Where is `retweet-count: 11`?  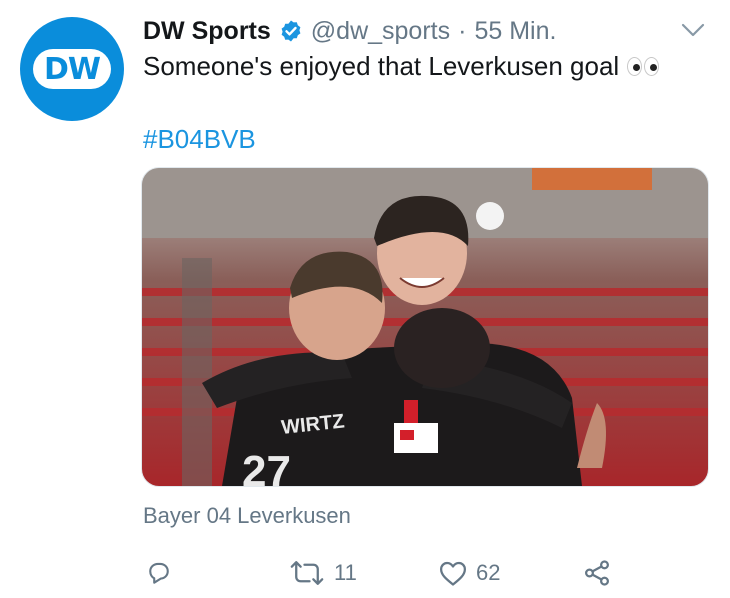 retweet-count: 11 is located at coordinates (345, 572).